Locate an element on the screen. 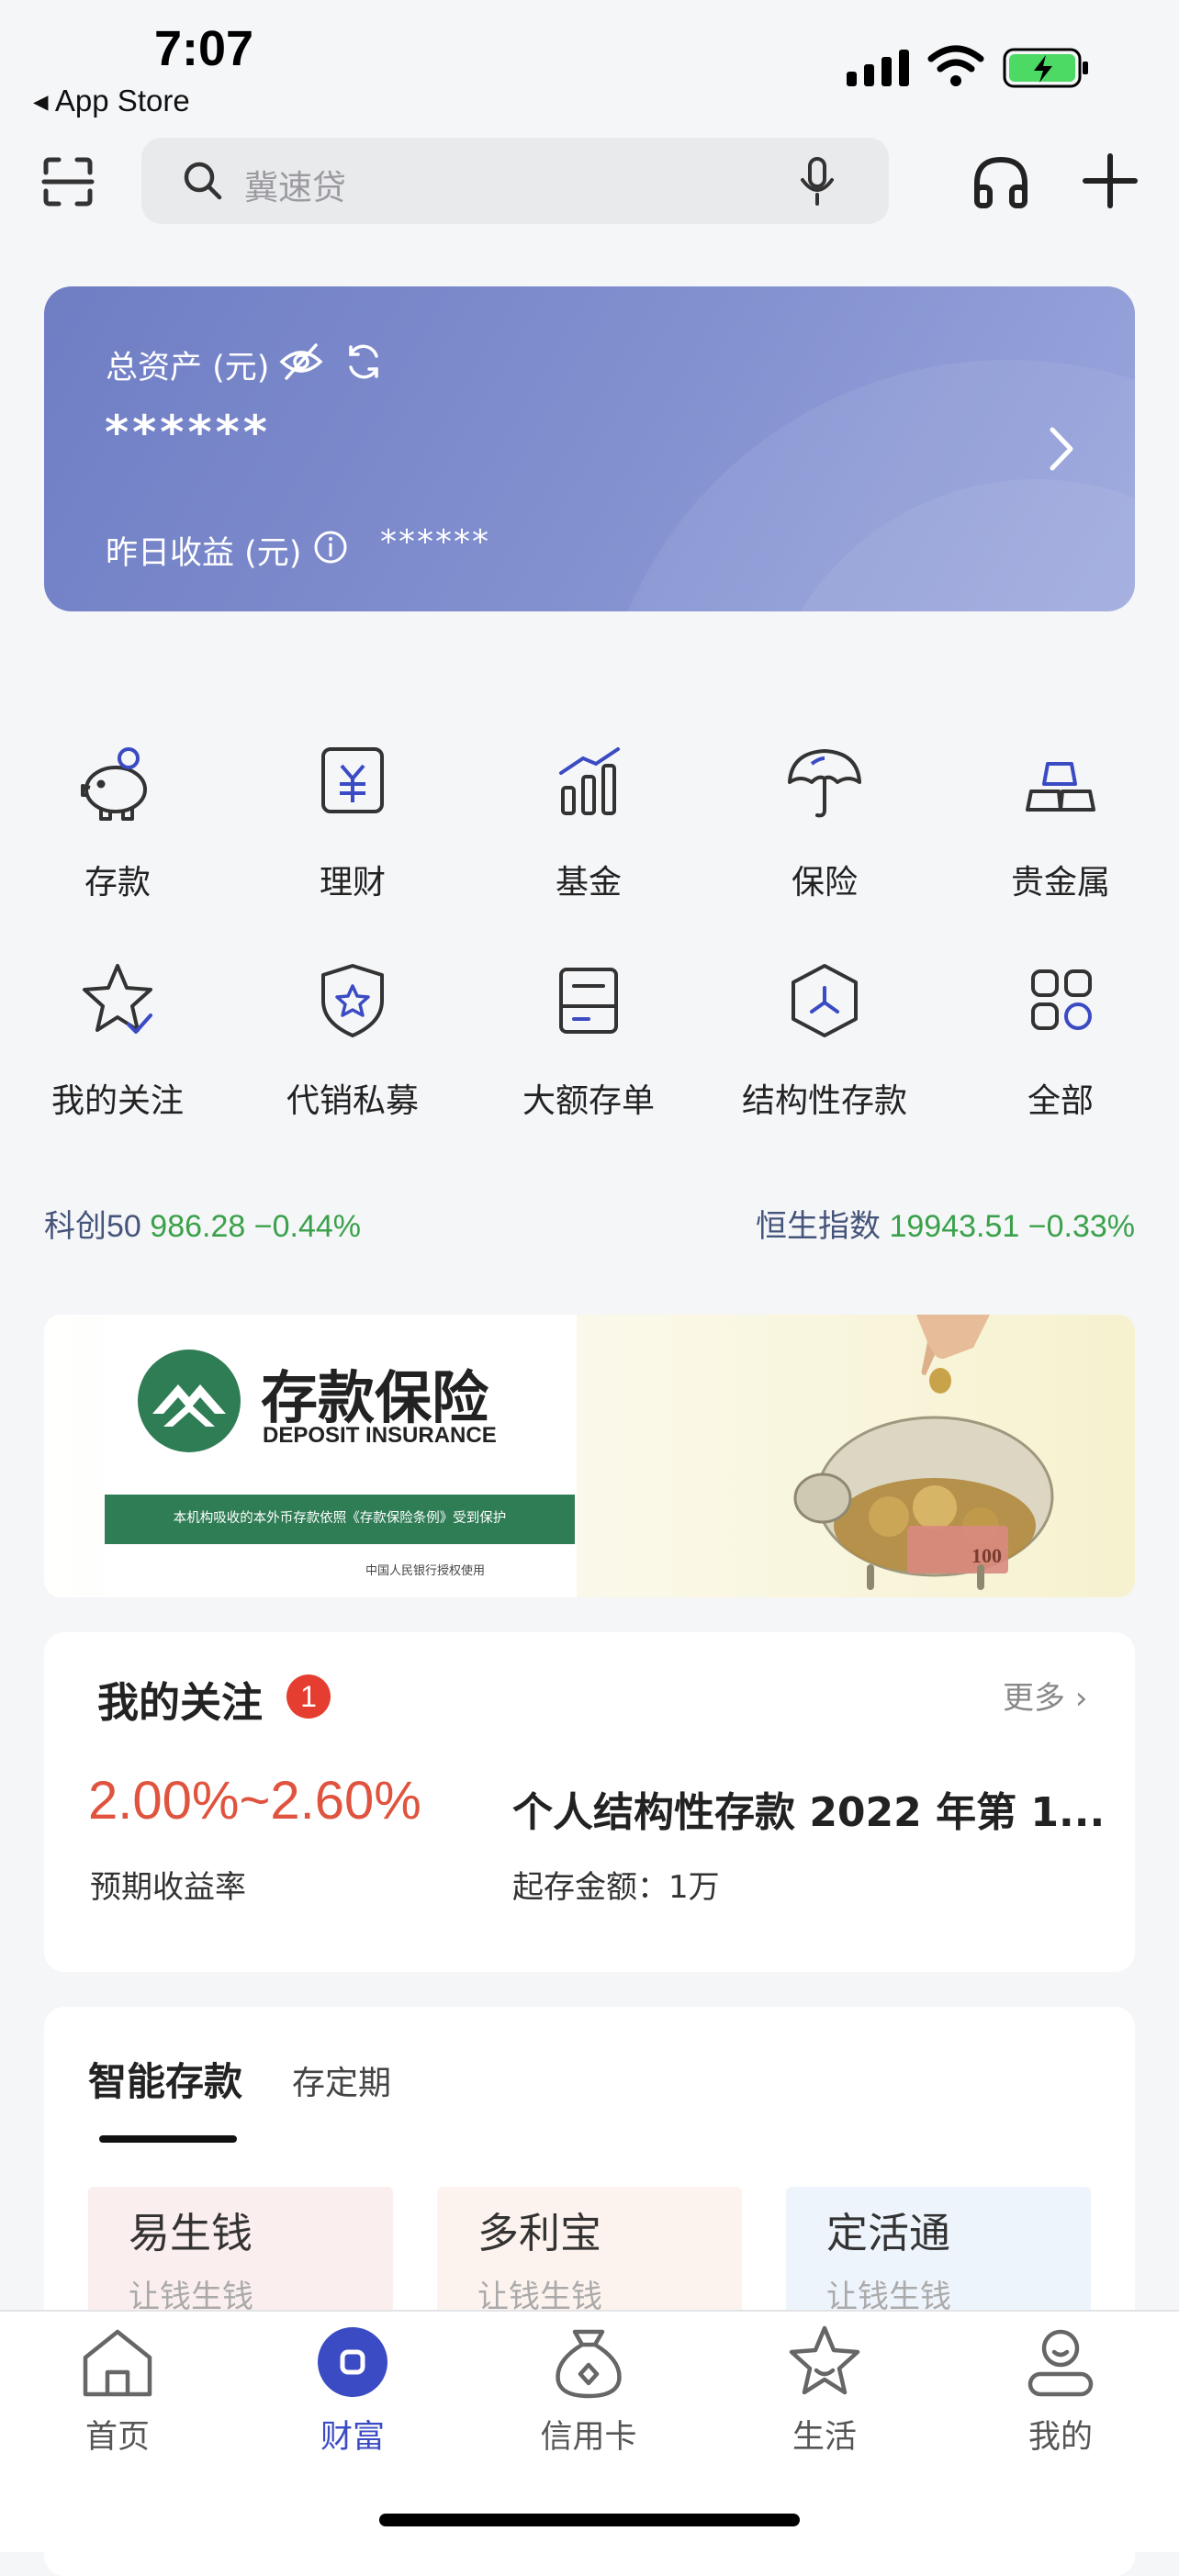 The width and height of the screenshot is (1179, 2576). piggy-bank-icon is located at coordinates (117, 782).